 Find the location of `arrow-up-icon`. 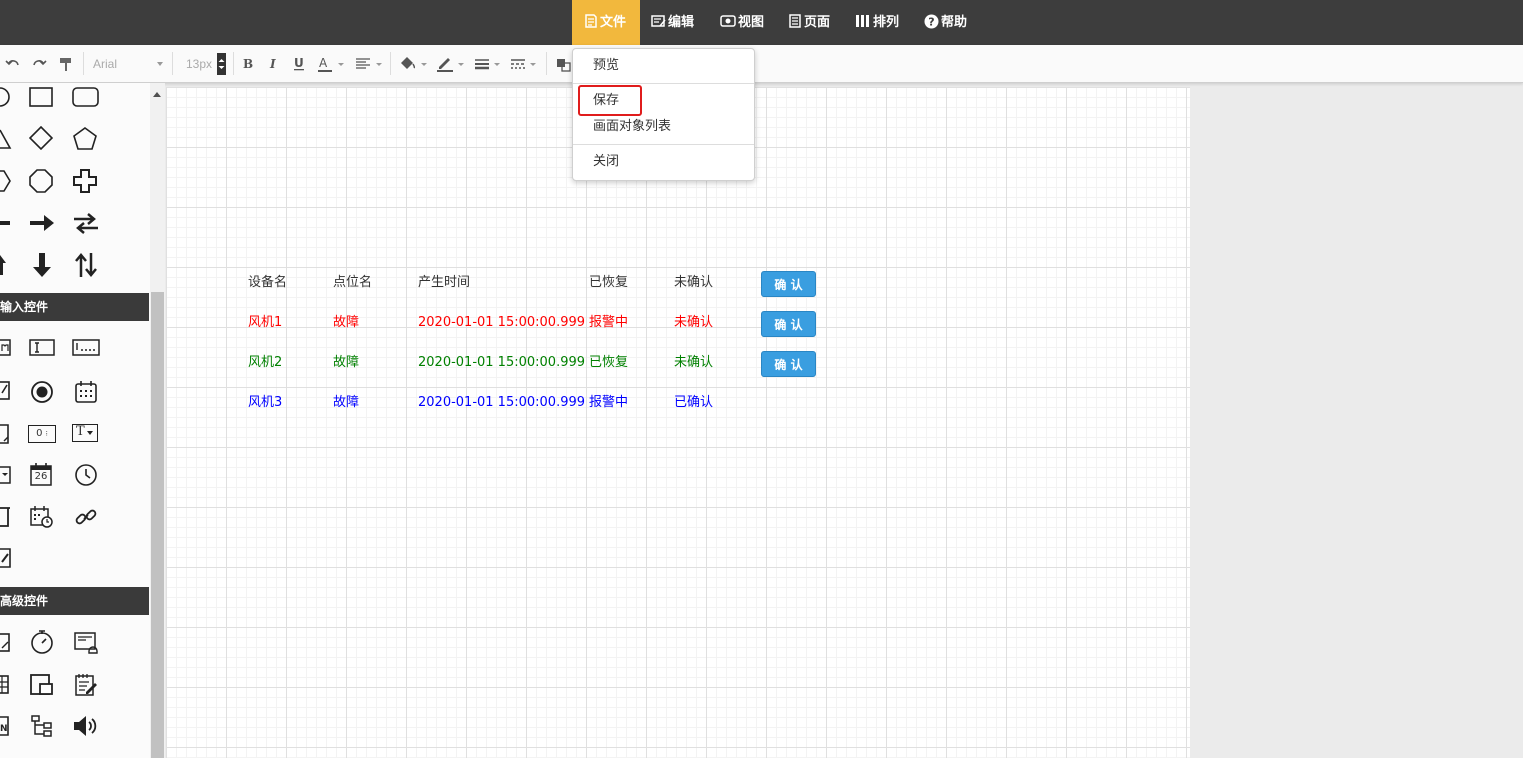

arrow-up-icon is located at coordinates (6, 265).